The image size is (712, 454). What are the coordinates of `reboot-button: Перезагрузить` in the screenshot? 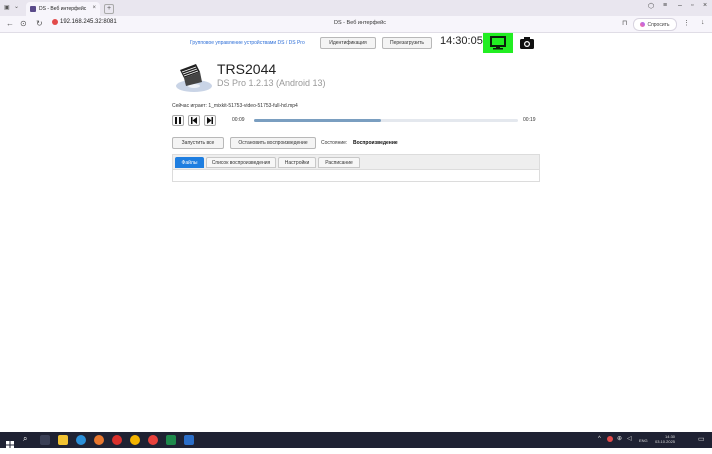 It's located at (407, 43).